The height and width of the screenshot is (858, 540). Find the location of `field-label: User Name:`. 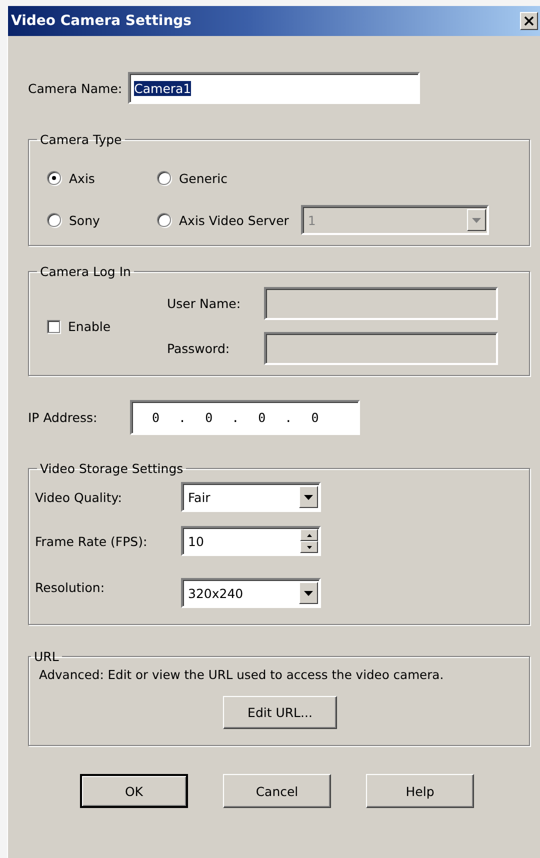

field-label: User Name: is located at coordinates (204, 303).